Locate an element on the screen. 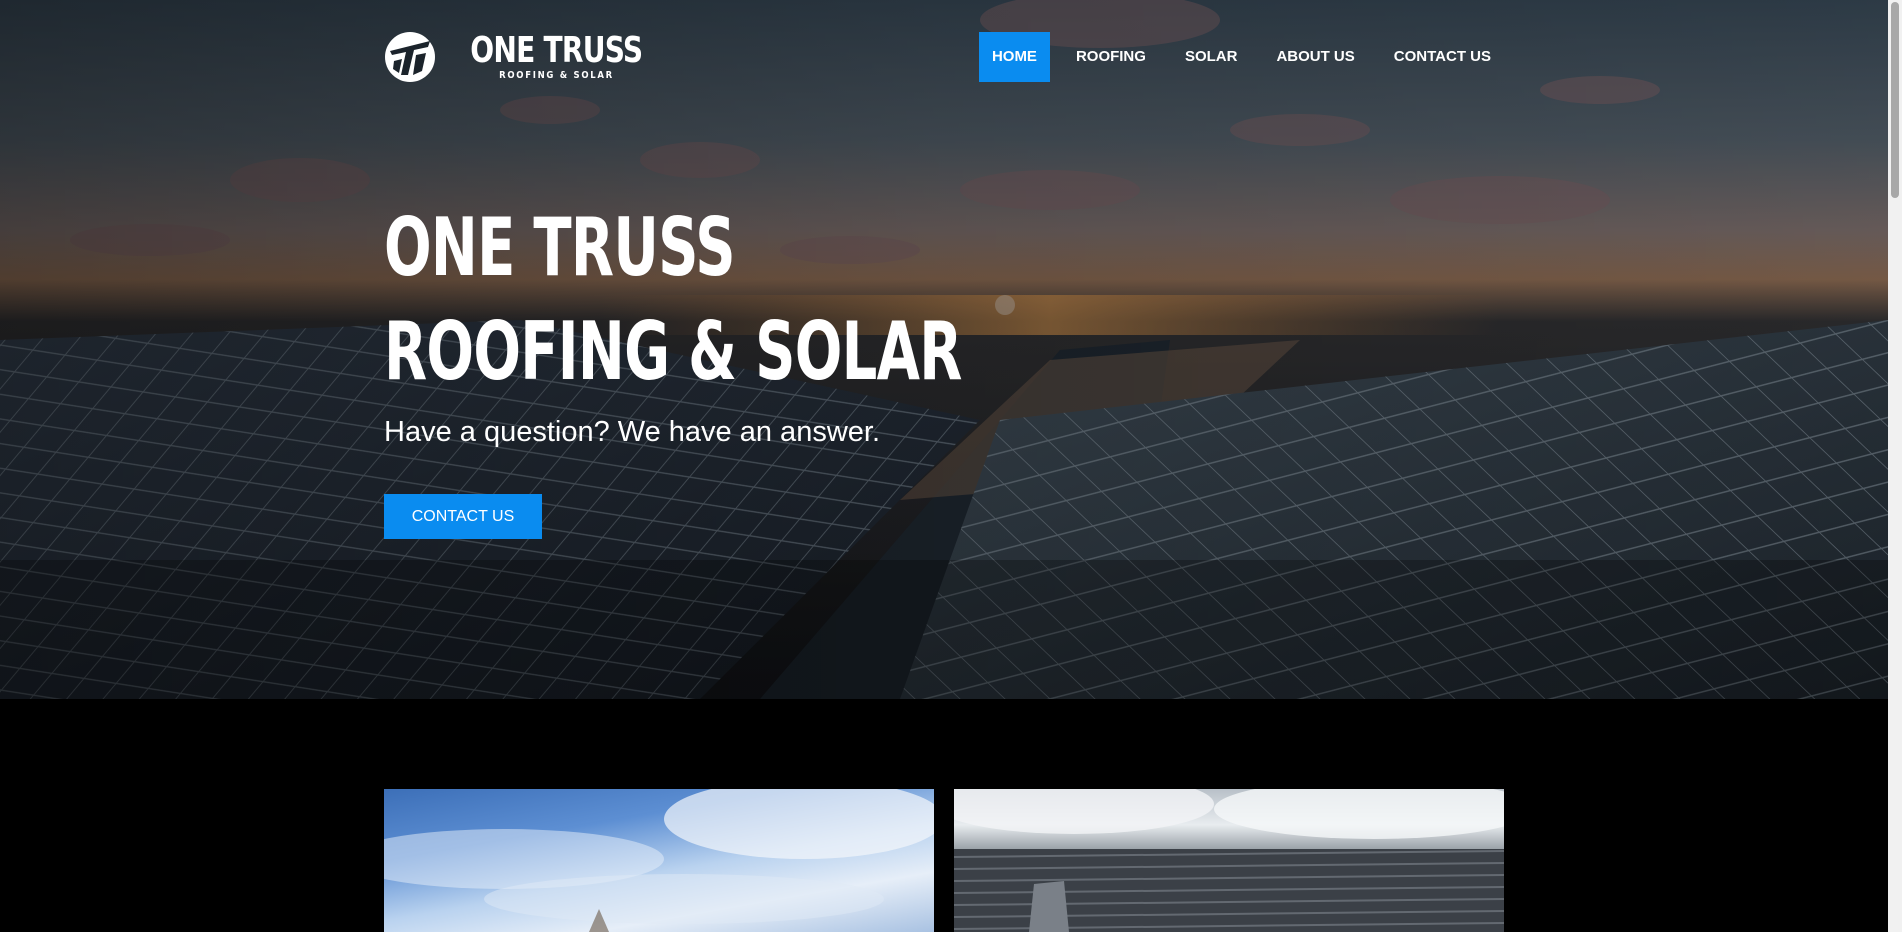 This screenshot has width=1902, height=932. sky-photo is located at coordinates (659, 860).